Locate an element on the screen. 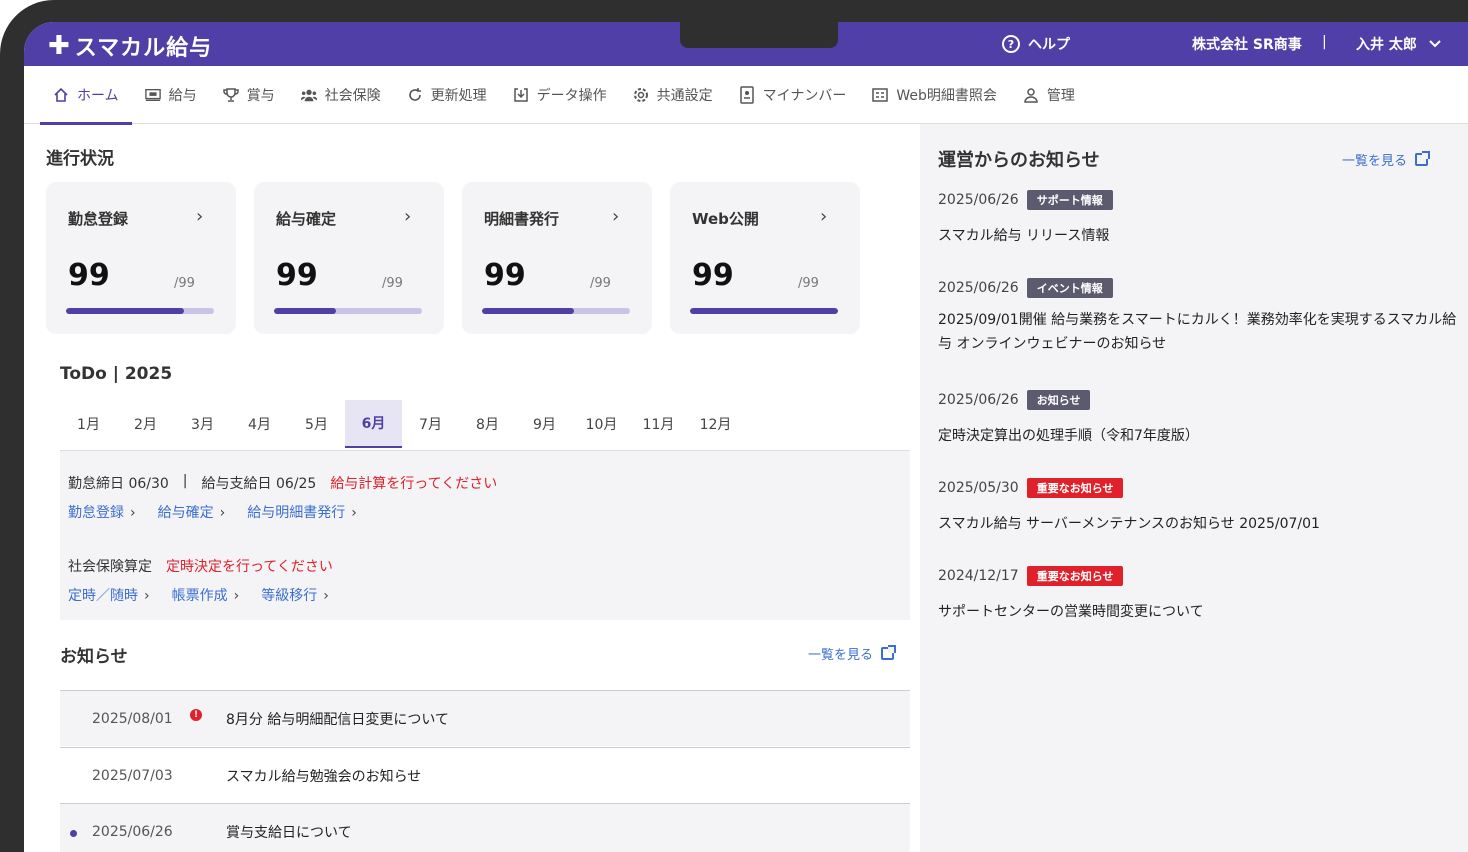  nav-item-social-insurance: 社会保険 is located at coordinates (341, 95).